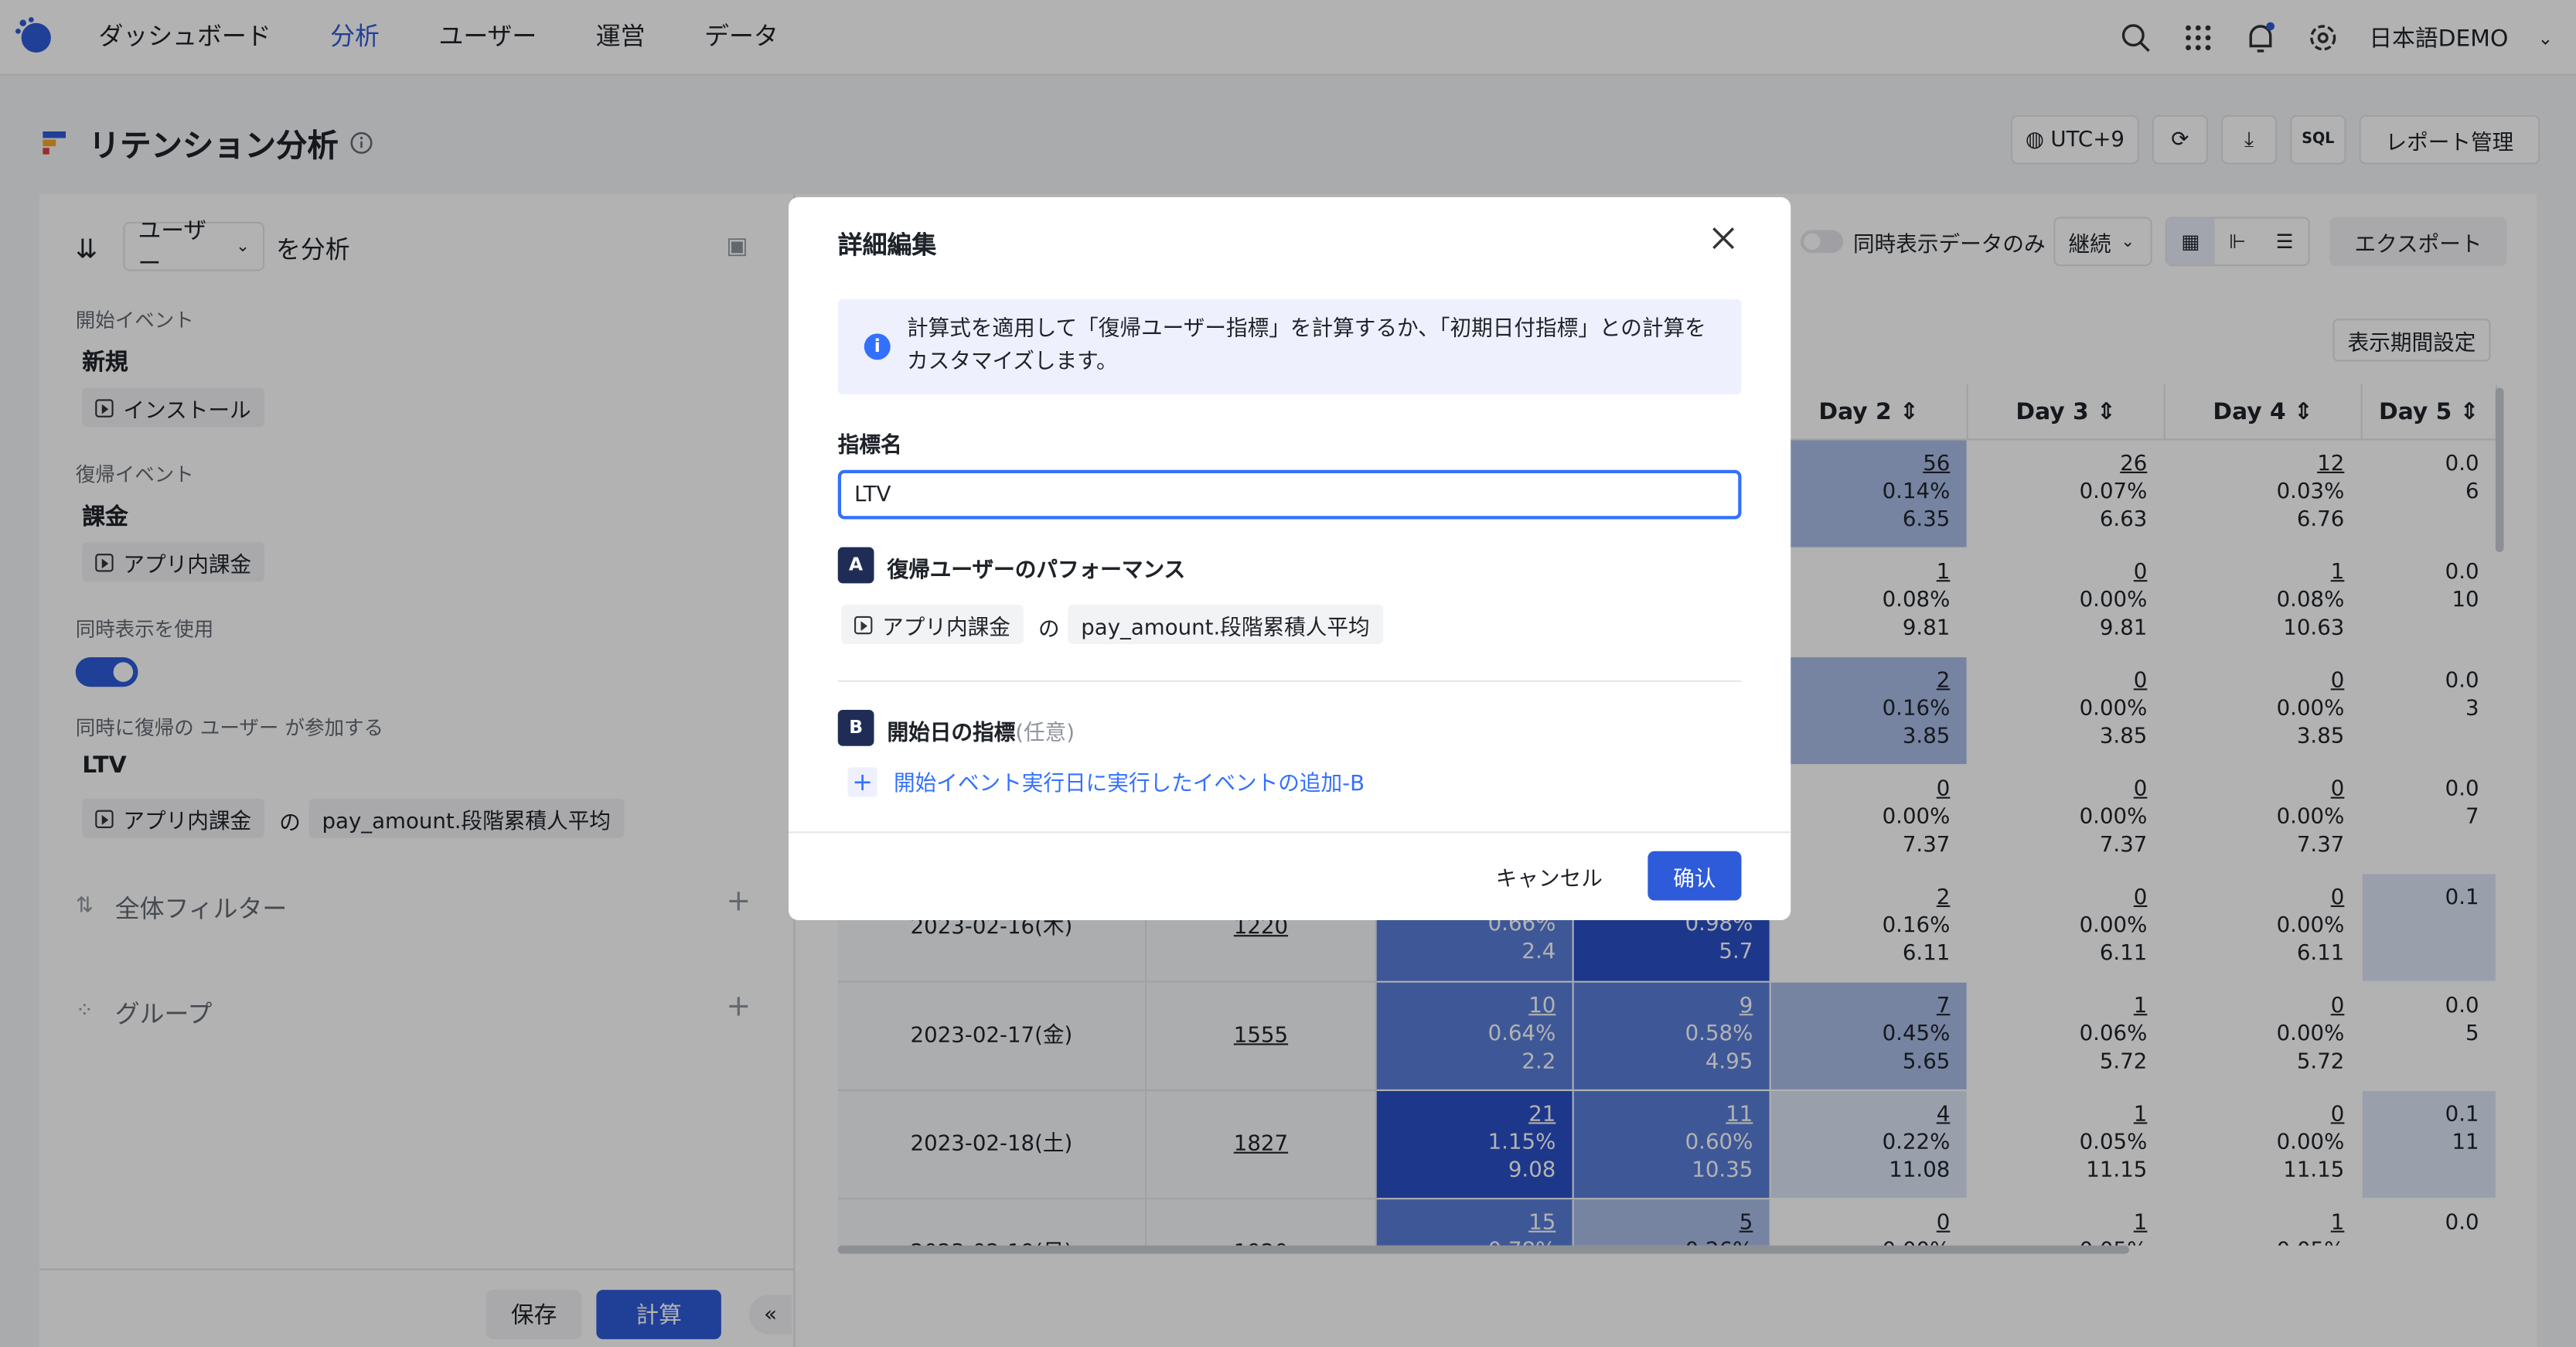 This screenshot has height=1347, width=2576. Describe the element at coordinates (1129, 784) in the screenshot. I see `add-event-b-label: 開始イベント実行日に実行したイベントの追加-B` at that location.